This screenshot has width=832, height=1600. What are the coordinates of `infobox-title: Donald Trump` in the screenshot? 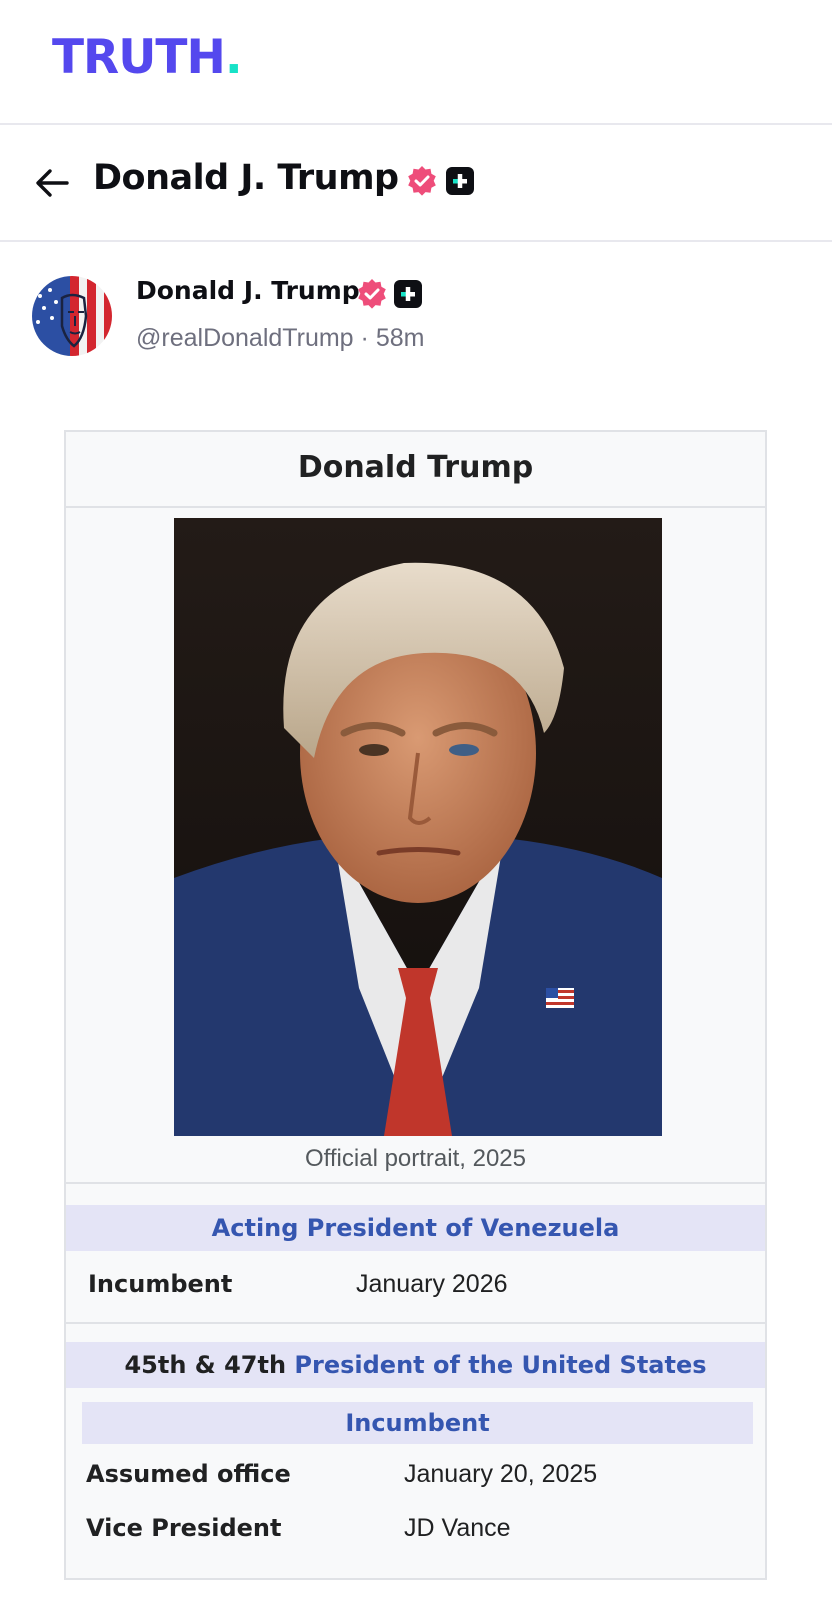 It's located at (415, 470).